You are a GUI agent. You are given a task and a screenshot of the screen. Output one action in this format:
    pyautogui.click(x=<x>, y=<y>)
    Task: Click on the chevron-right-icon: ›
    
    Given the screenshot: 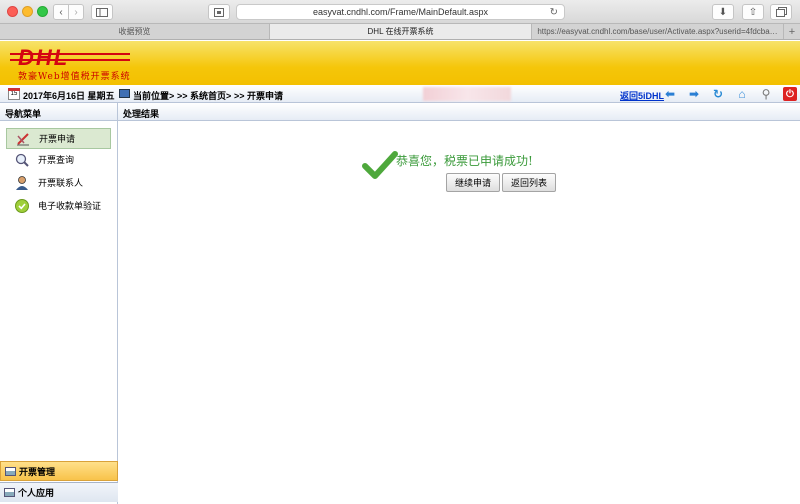 What is the action you would take?
    pyautogui.click(x=76, y=12)
    